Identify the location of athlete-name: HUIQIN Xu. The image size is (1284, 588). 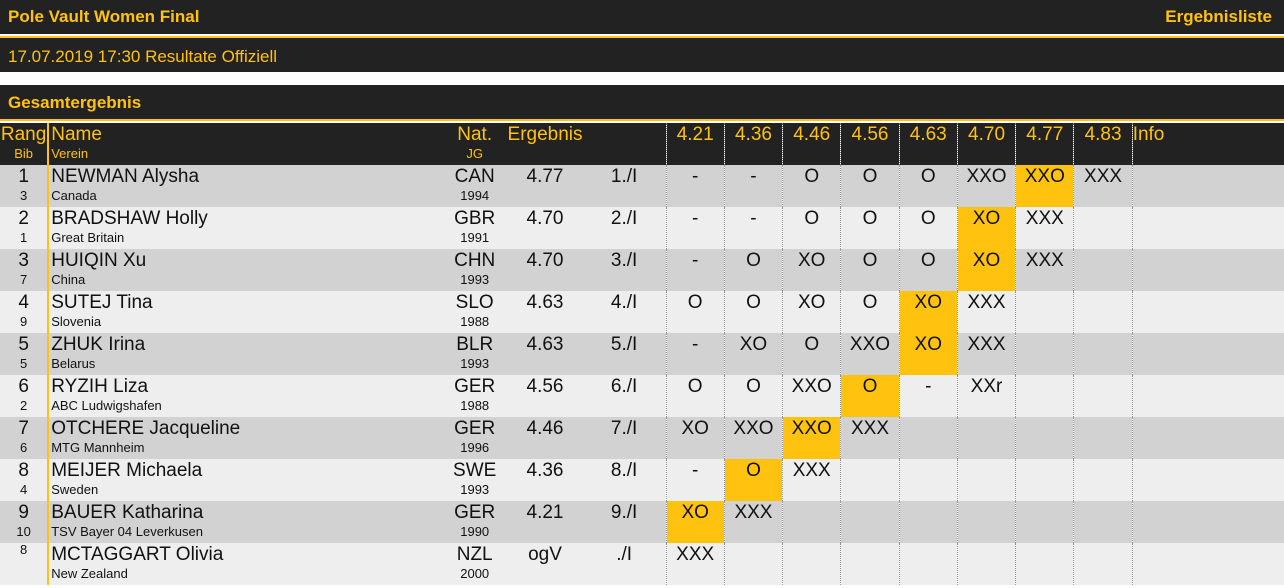
(99, 260).